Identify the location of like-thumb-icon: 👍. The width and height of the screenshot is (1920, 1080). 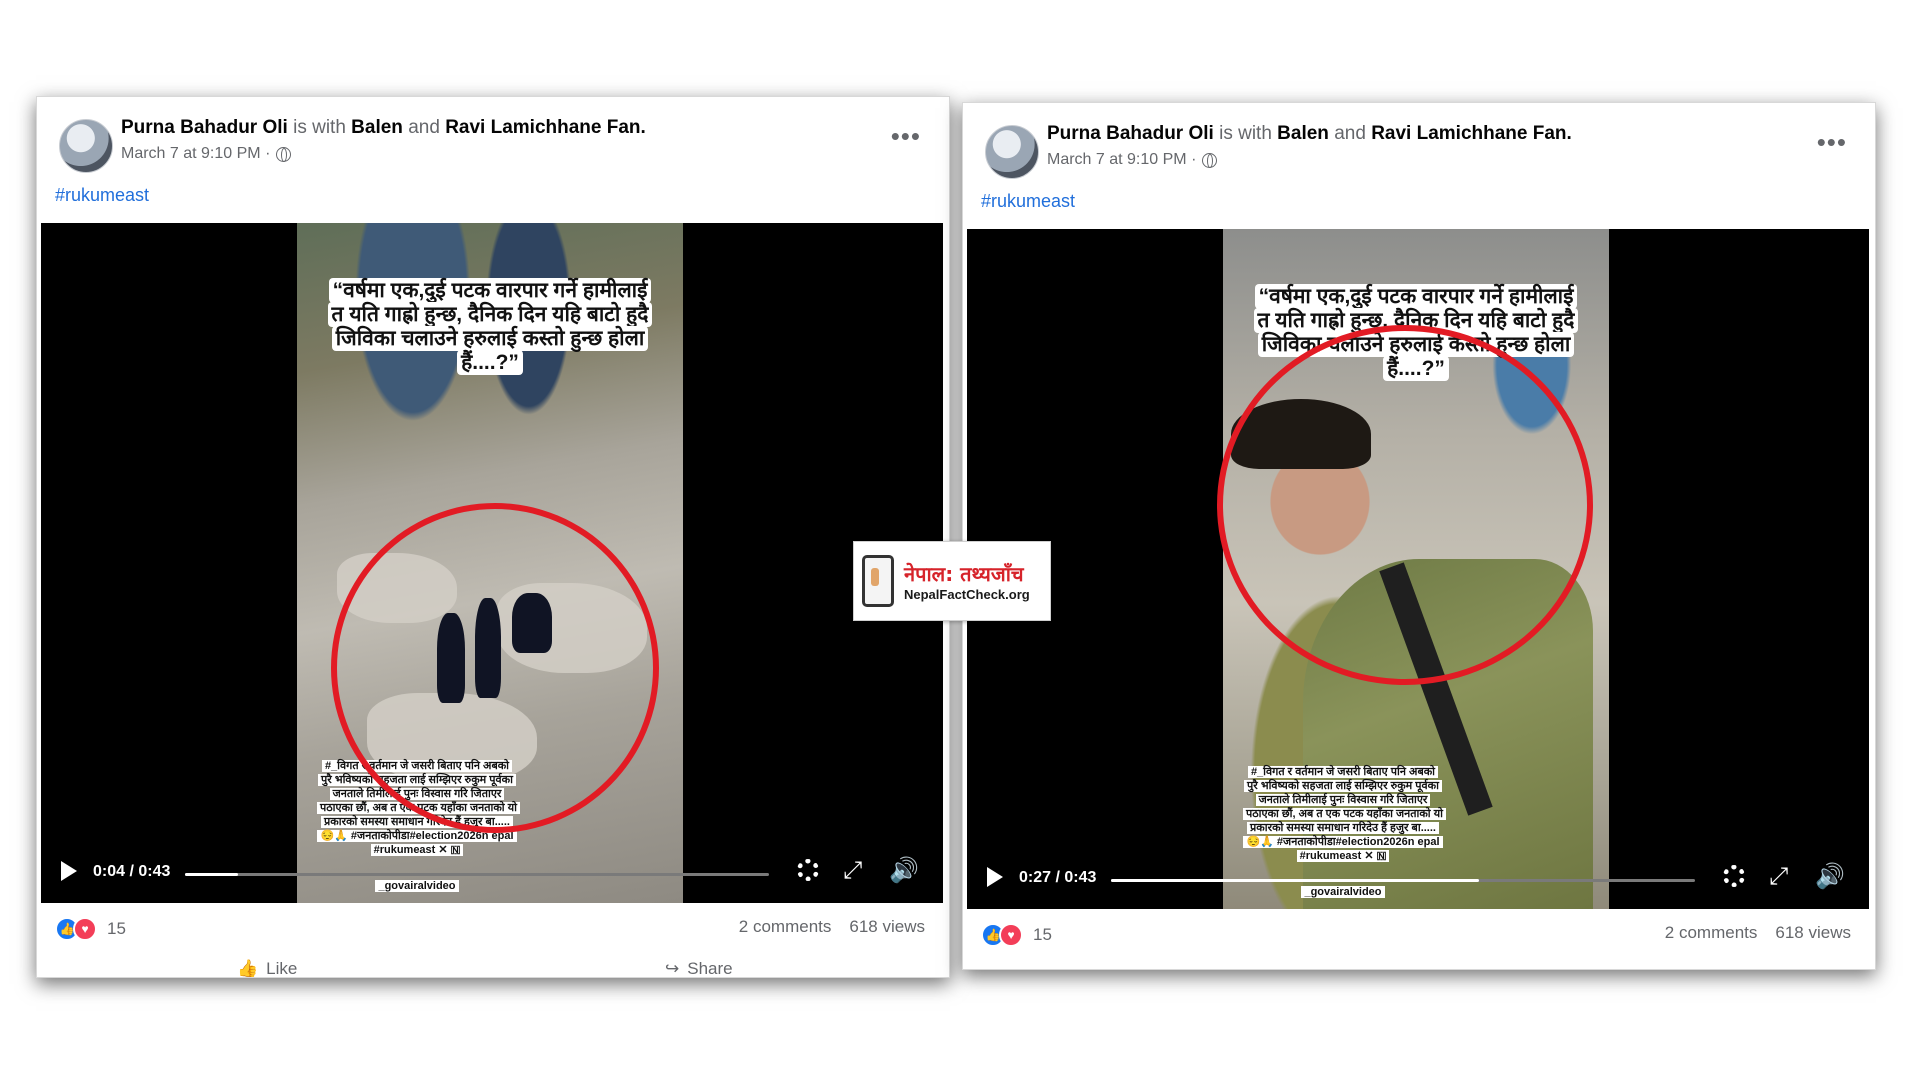
(248, 968).